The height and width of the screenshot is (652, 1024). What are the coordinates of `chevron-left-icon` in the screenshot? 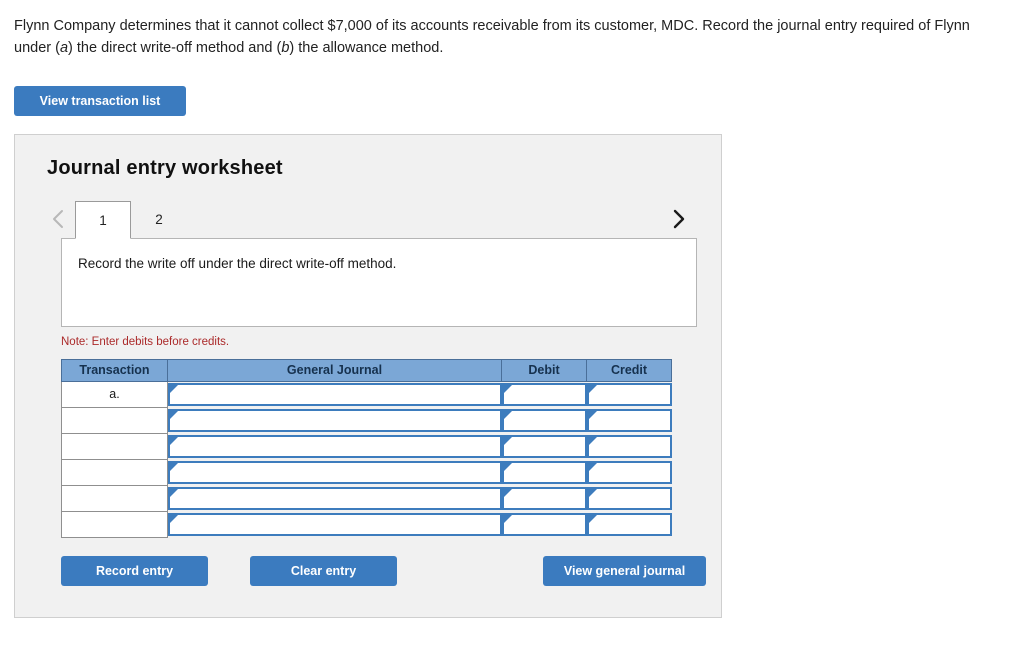 It's located at (58, 219).